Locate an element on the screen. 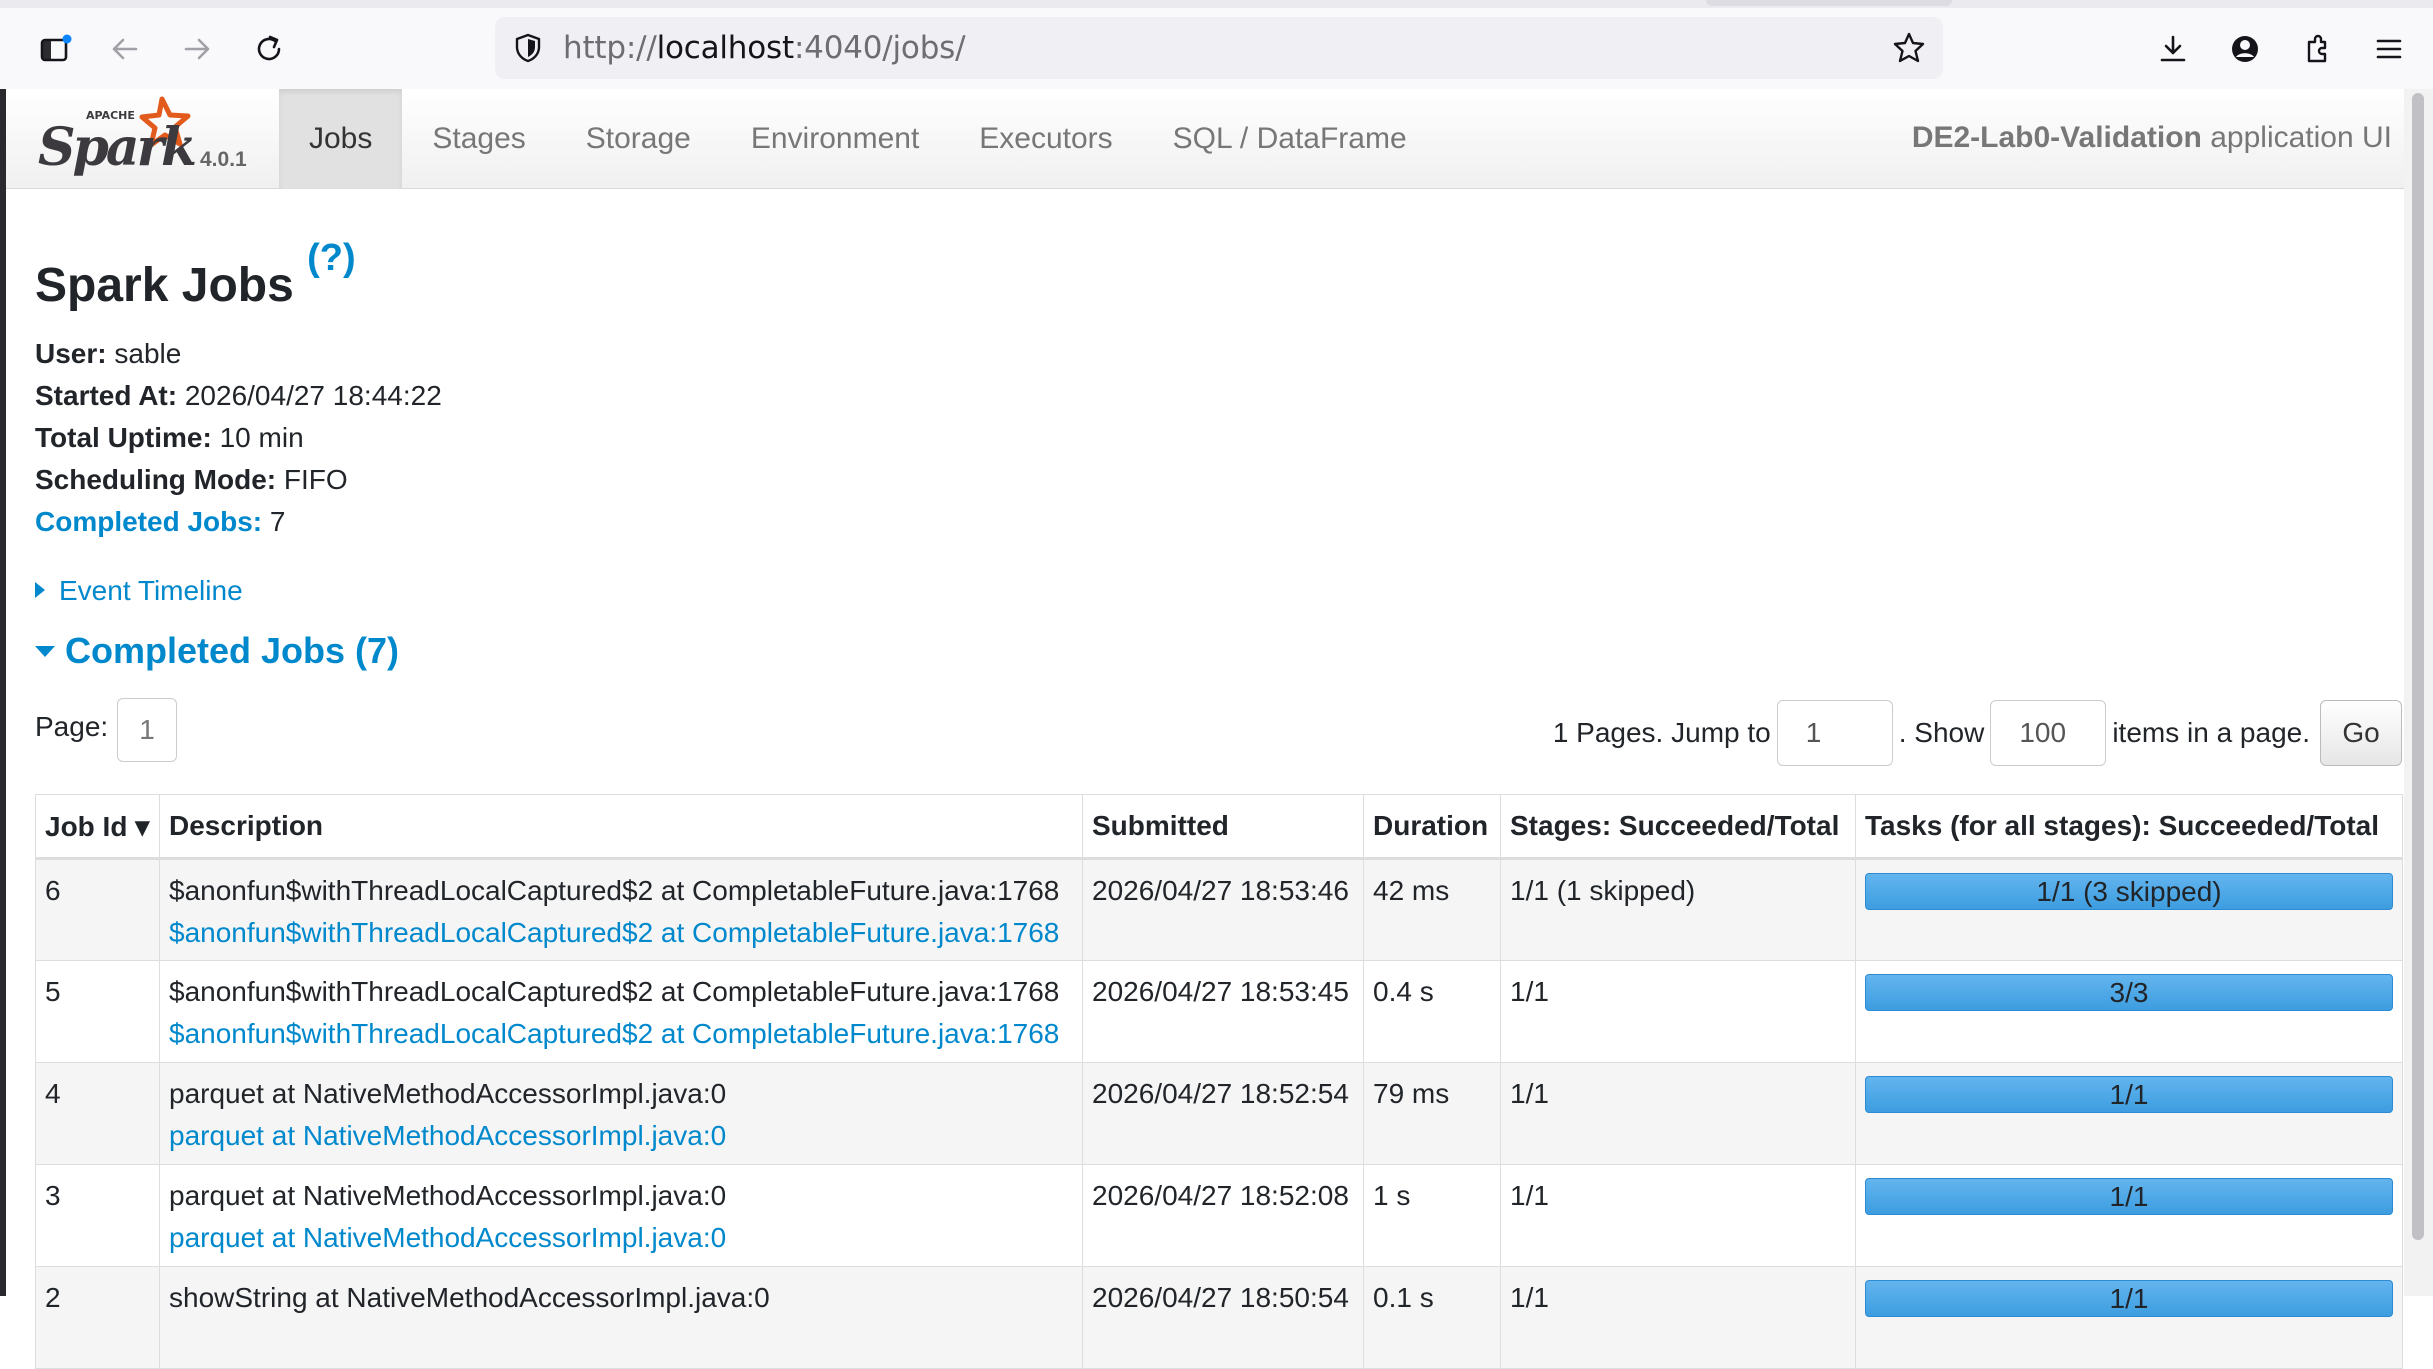 This screenshot has width=2433, height=1369. job-submitted: 2026/04/27 18:53:46 is located at coordinates (1223, 909).